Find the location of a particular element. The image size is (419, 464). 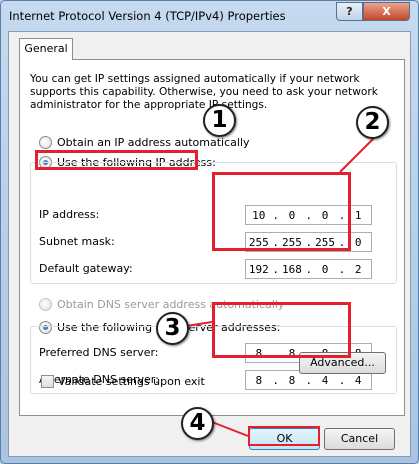

callout-3: 3 is located at coordinates (172, 328).